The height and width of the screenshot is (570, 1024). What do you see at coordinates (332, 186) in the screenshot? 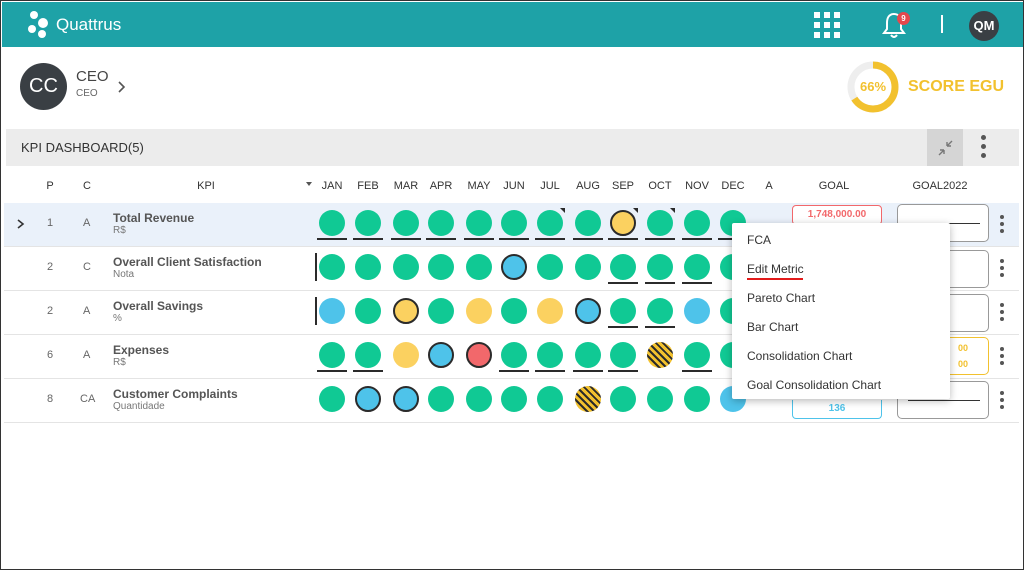
I see `col-header-month: JAN` at bounding box center [332, 186].